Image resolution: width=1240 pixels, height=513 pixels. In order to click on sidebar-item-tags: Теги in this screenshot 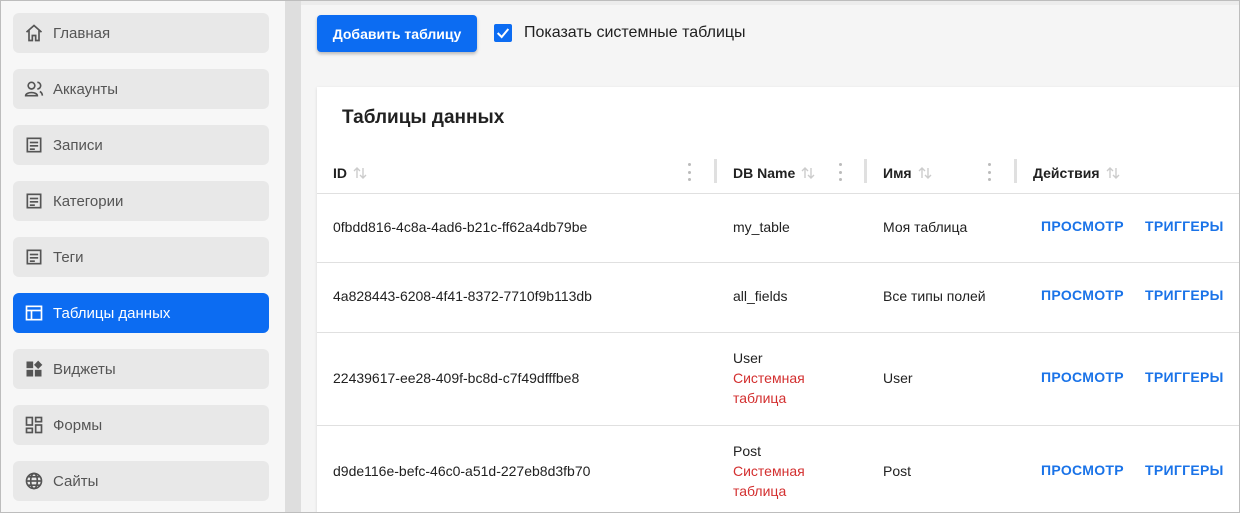, I will do `click(141, 257)`.